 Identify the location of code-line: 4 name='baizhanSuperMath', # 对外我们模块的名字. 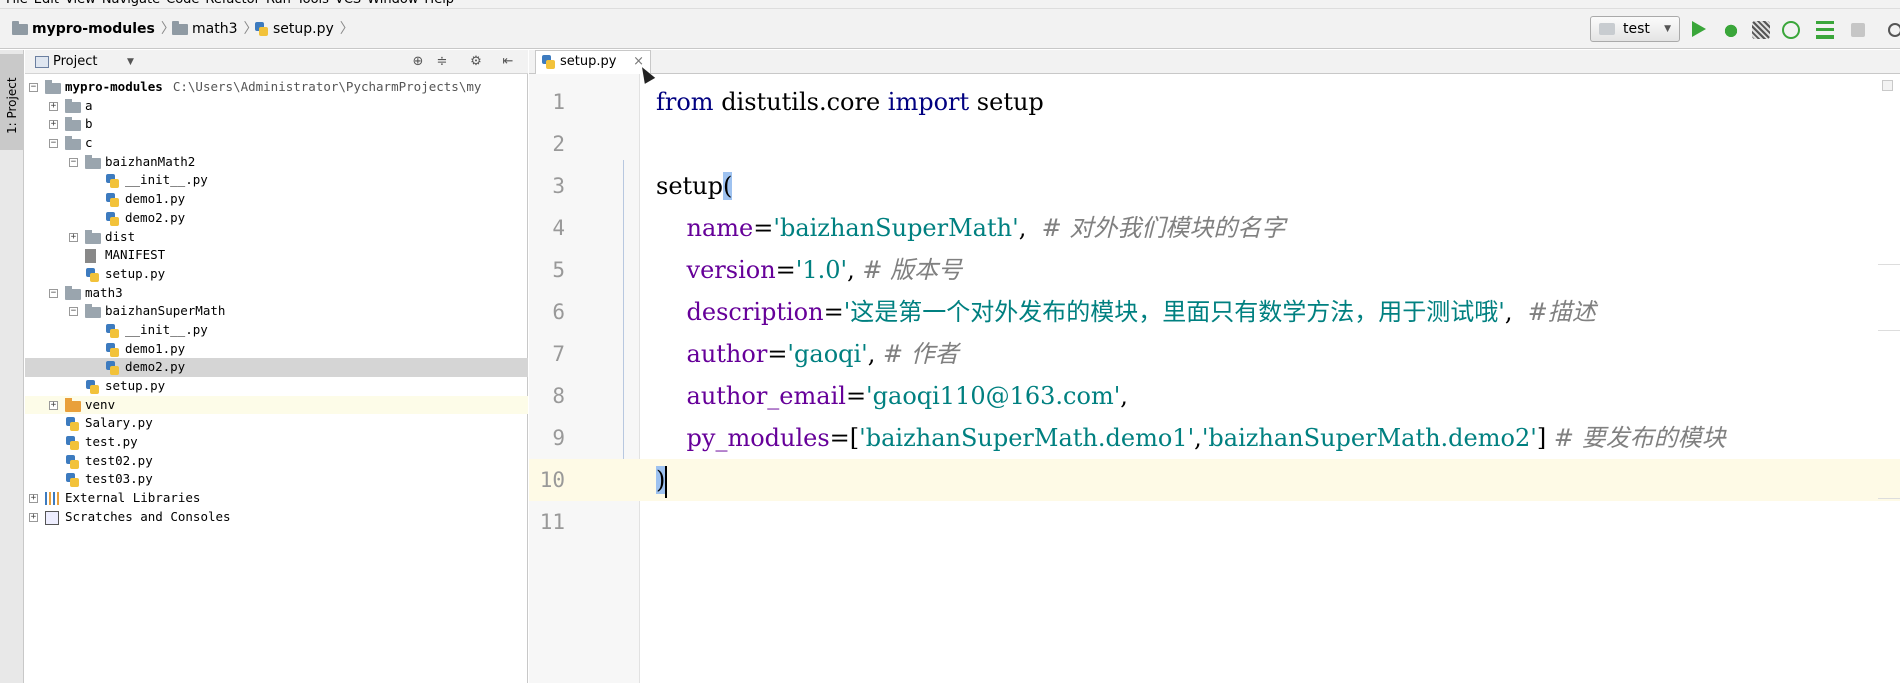
(1214, 228).